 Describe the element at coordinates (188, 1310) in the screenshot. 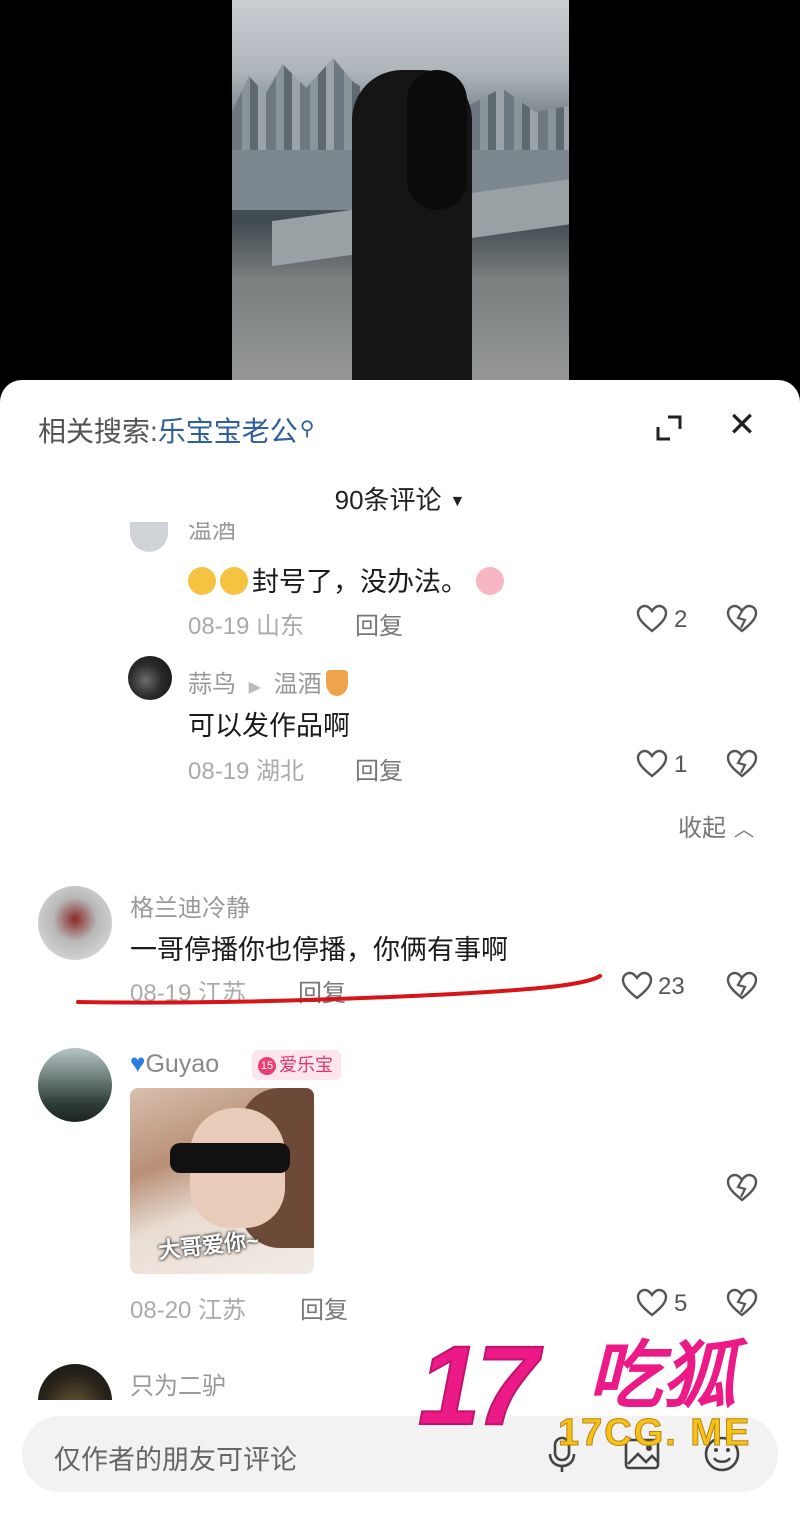

I see `comment-date: 08-20 江苏` at that location.